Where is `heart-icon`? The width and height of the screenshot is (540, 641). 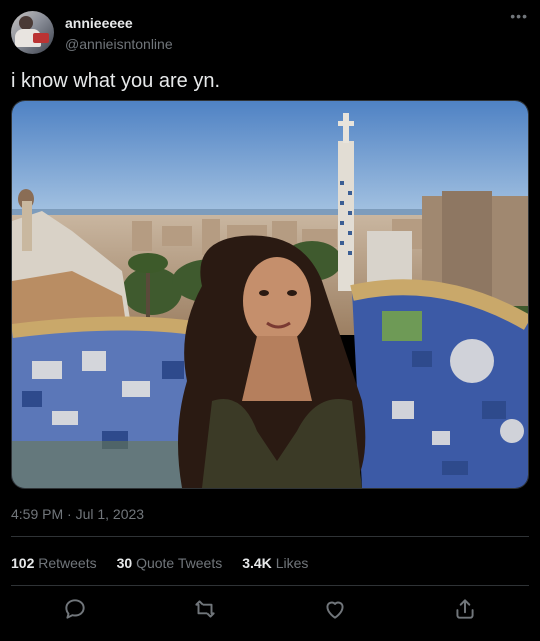
heart-icon is located at coordinates (335, 609).